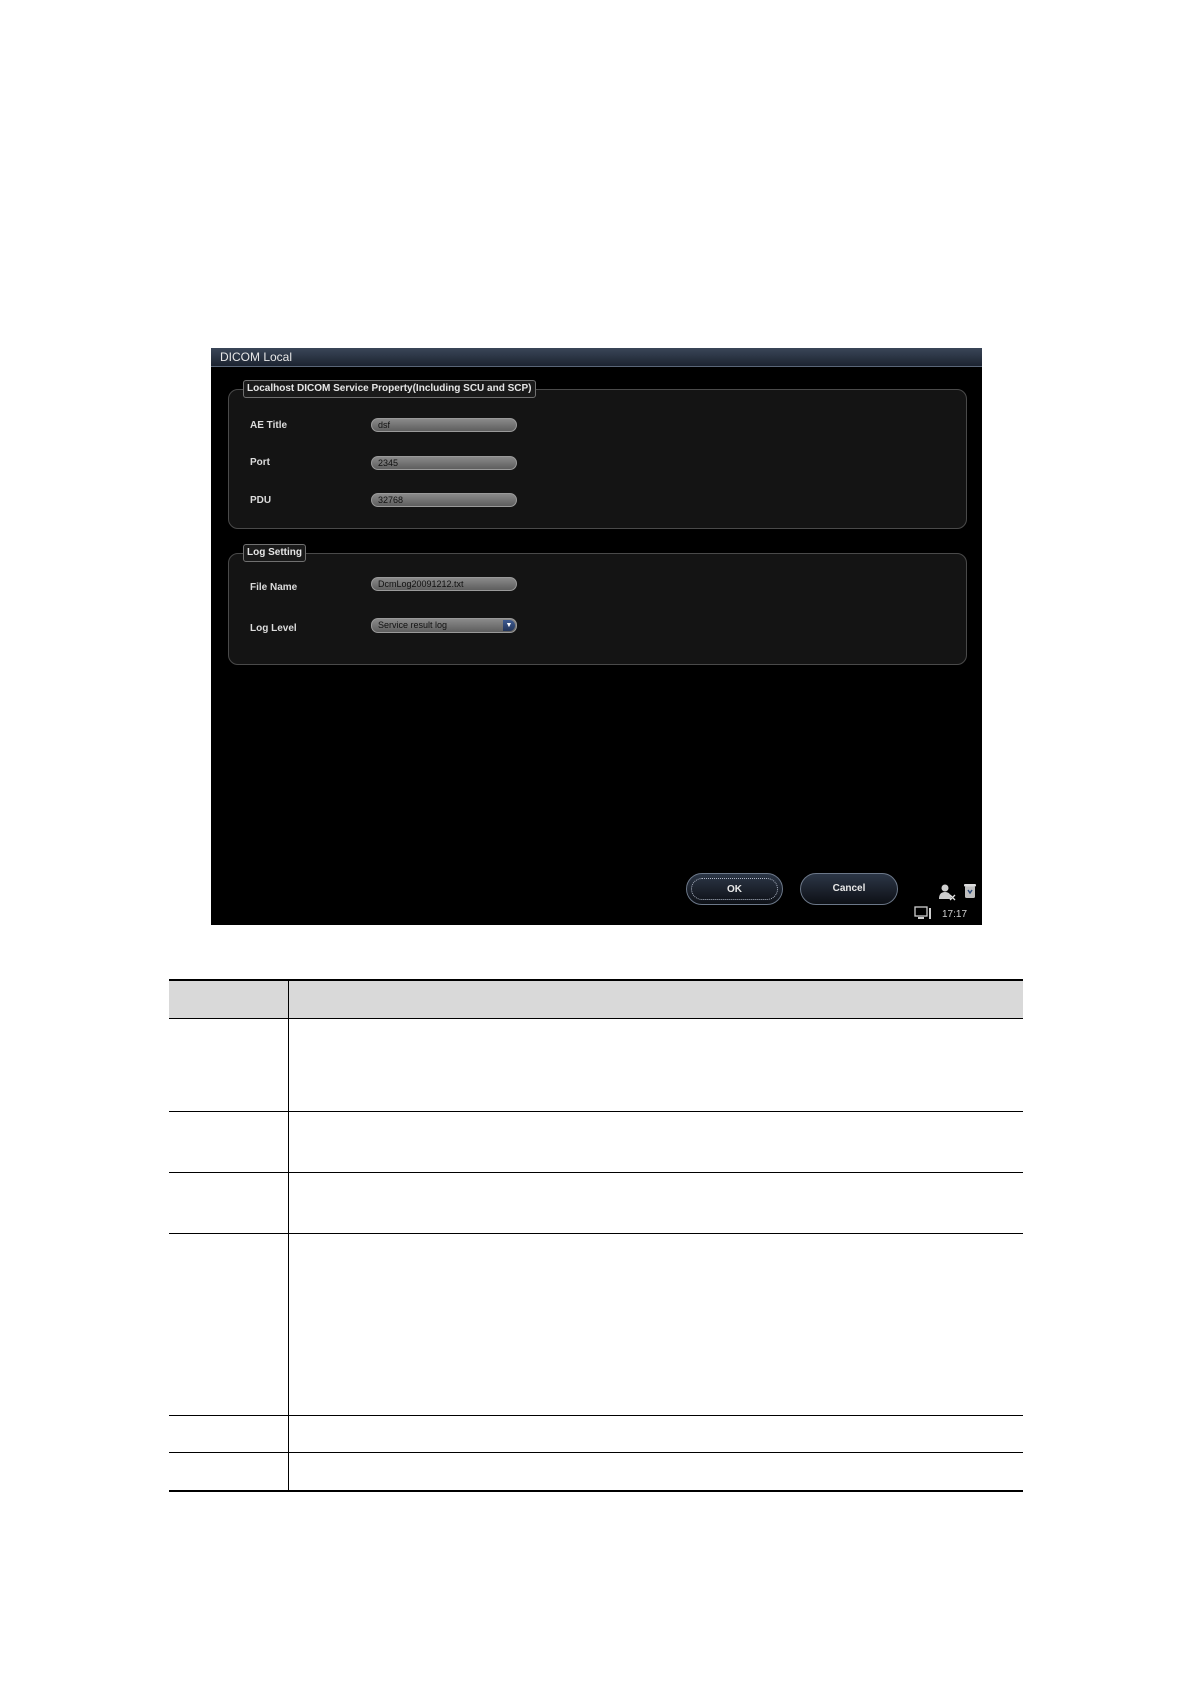 This screenshot has height=1684, width=1190. I want to click on monitor-icon, so click(923, 913).